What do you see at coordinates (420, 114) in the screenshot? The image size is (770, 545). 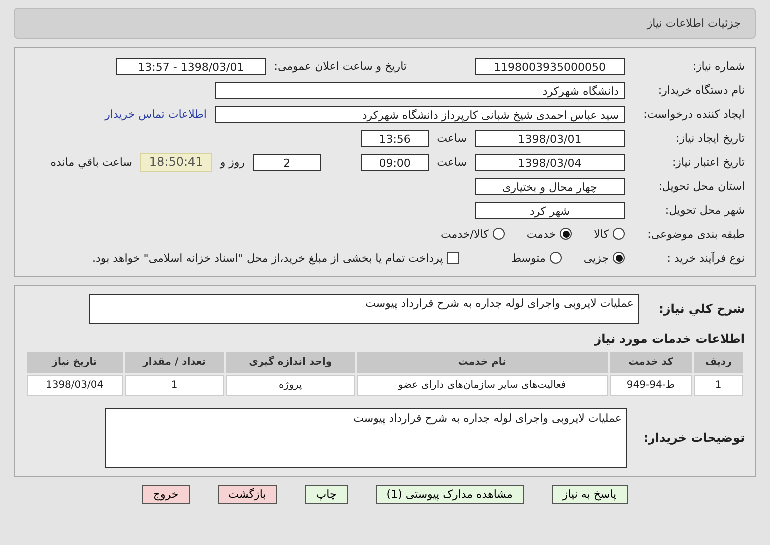 I see `text-field: سید عباس احمدی شیخ شبانی کارپرداز دانشگاه شهرکرد` at bounding box center [420, 114].